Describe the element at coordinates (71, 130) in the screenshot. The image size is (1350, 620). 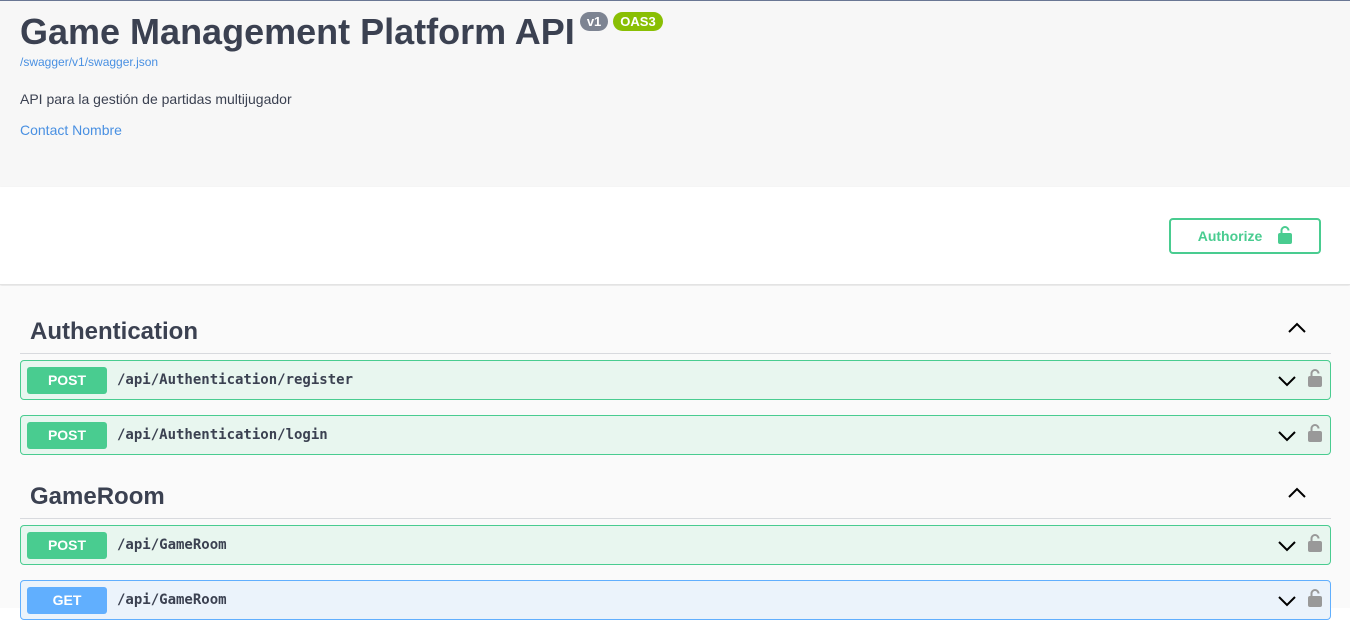
I see `contact-link: Contact Nombre` at that location.